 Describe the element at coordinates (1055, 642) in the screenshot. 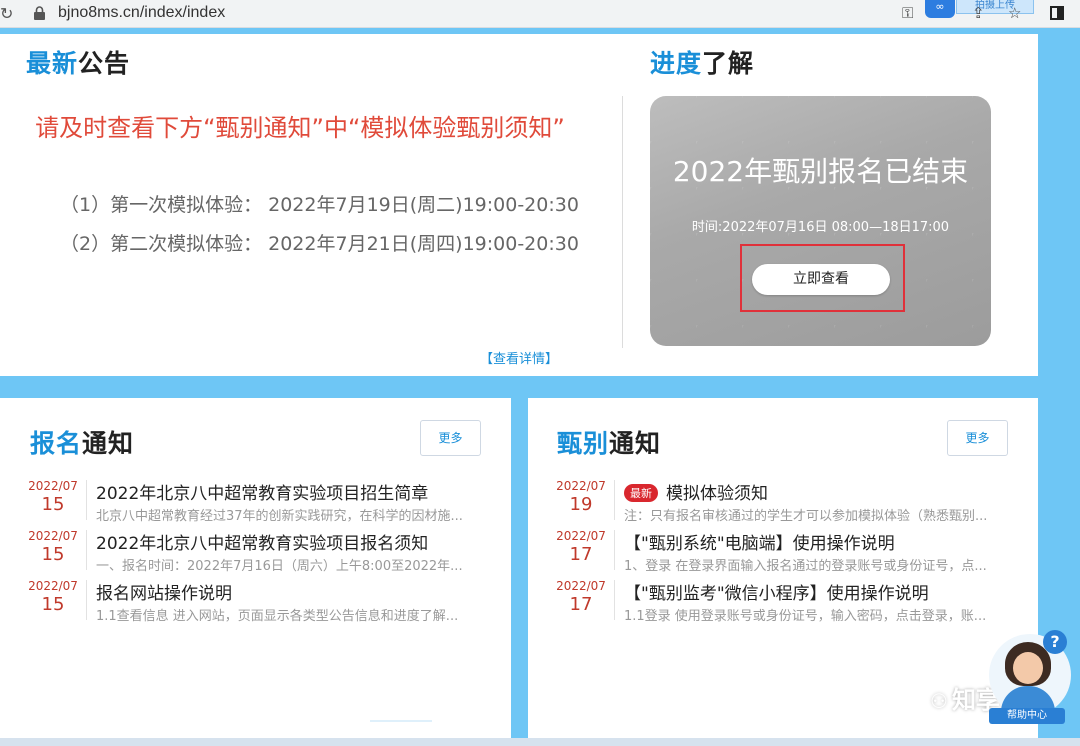

I see `question-icon: ?` at that location.